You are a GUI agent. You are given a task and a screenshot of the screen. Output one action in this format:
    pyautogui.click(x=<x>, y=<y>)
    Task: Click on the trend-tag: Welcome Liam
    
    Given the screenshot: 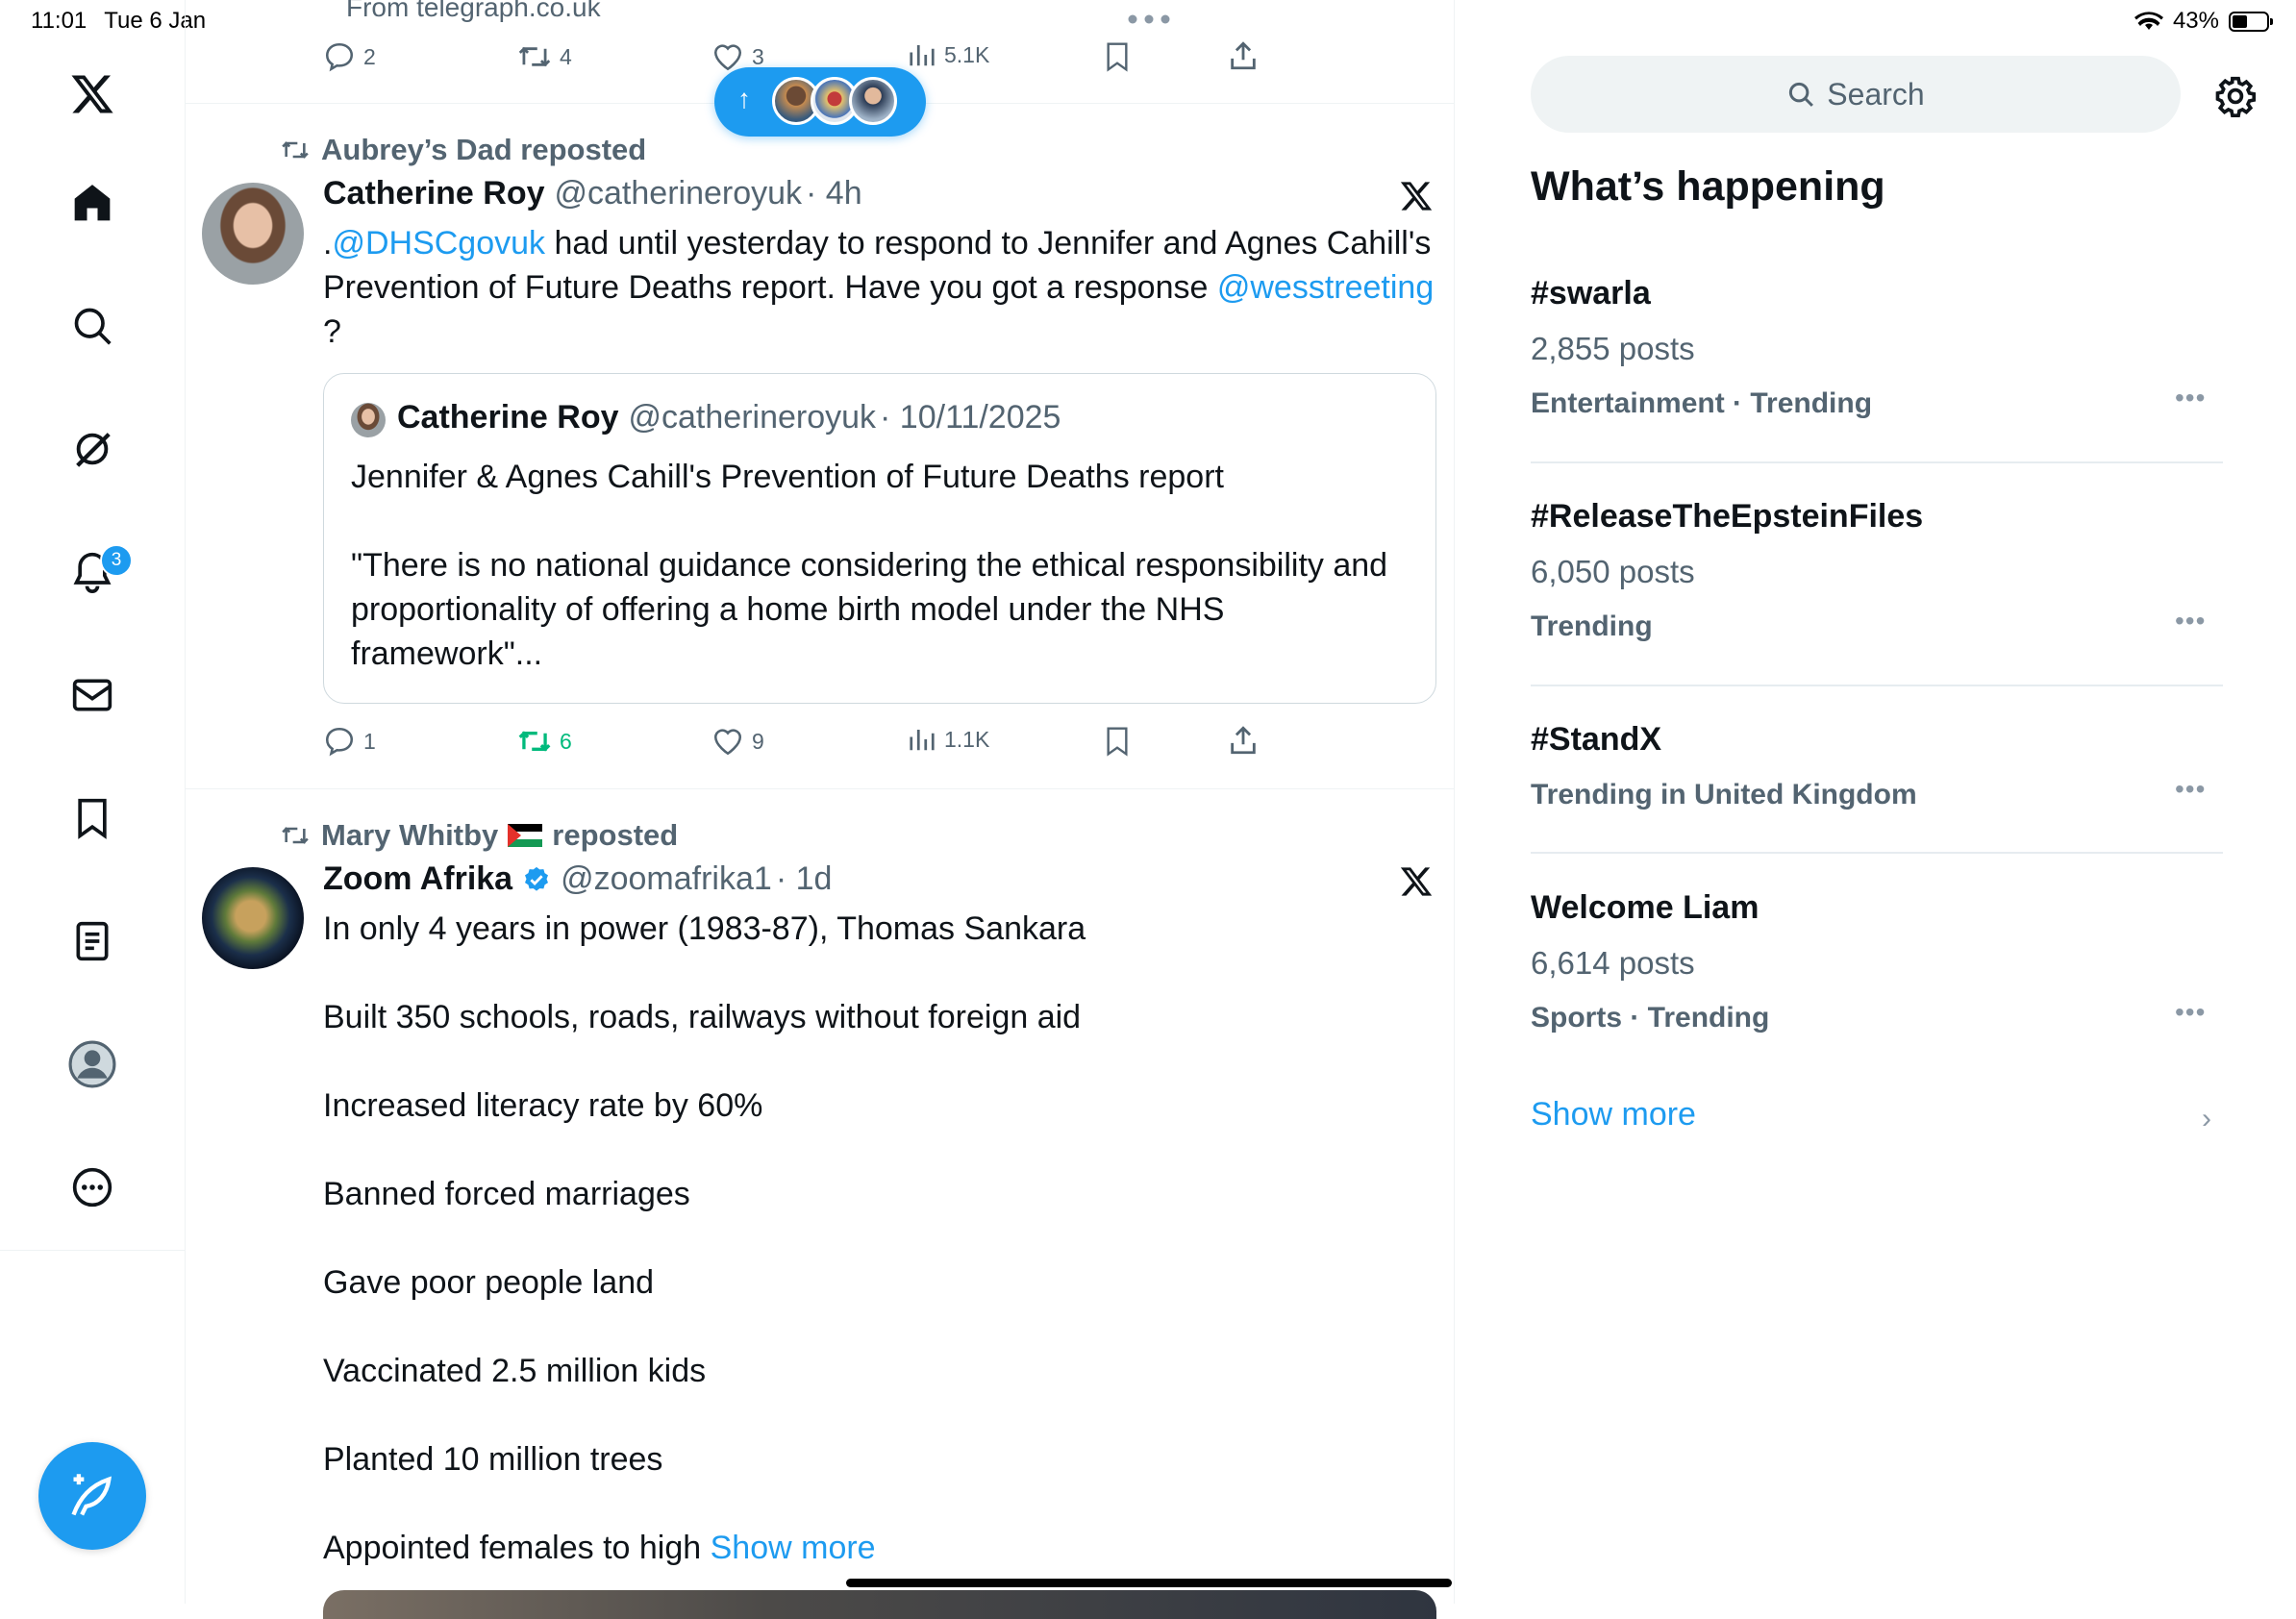 What is the action you would take?
    pyautogui.click(x=1645, y=908)
    